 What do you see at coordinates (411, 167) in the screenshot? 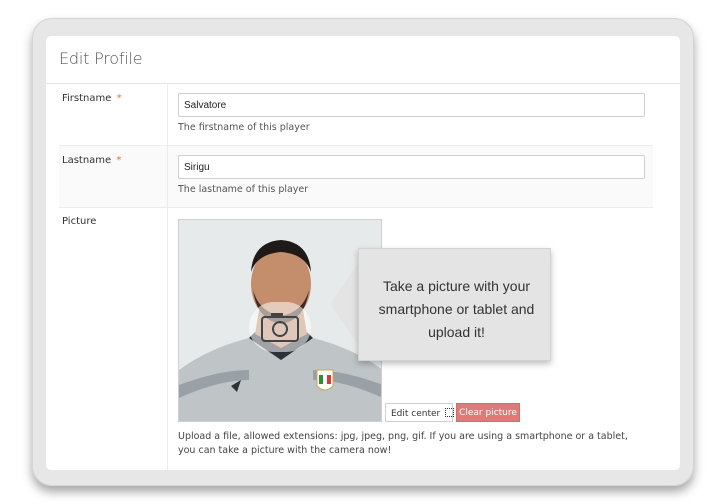
I see `lastname-field` at bounding box center [411, 167].